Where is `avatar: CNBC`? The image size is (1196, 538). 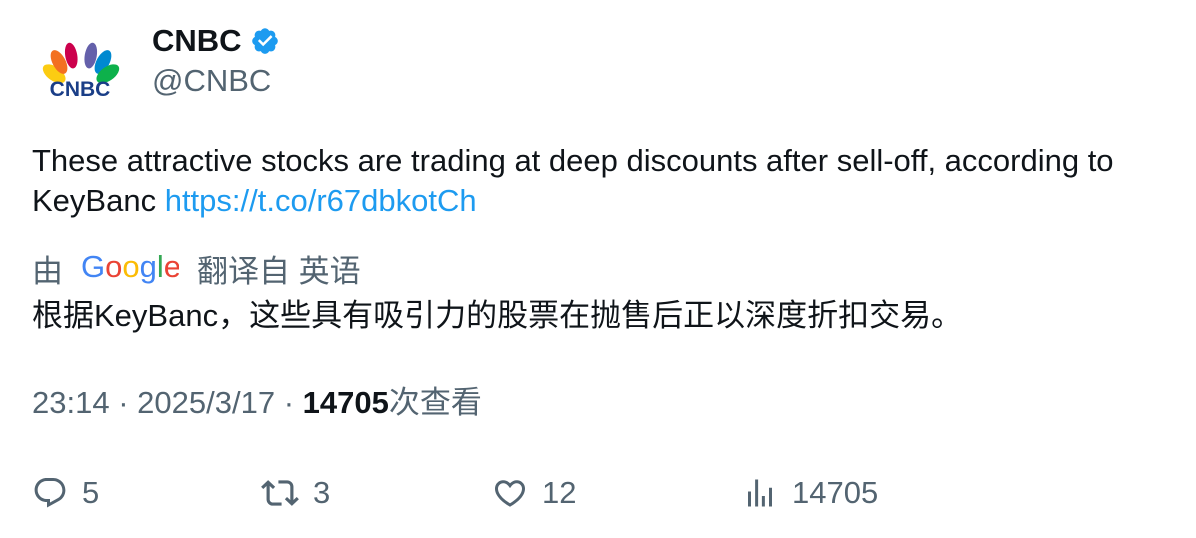 avatar: CNBC is located at coordinates (82, 76).